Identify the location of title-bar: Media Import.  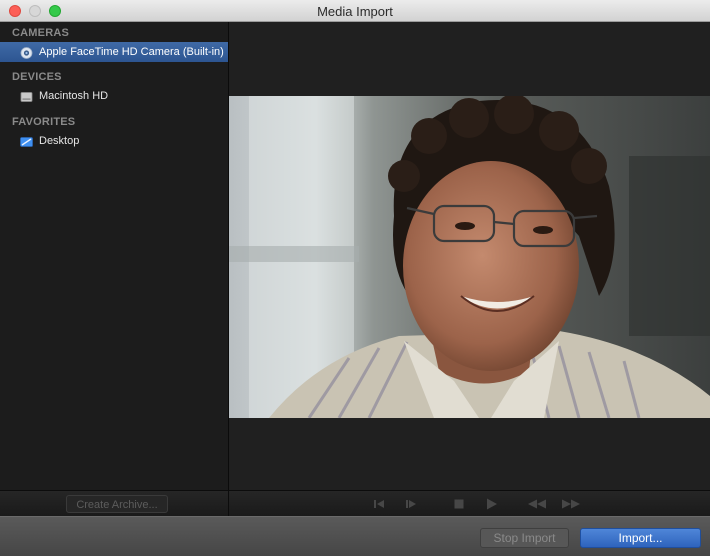
(355, 11).